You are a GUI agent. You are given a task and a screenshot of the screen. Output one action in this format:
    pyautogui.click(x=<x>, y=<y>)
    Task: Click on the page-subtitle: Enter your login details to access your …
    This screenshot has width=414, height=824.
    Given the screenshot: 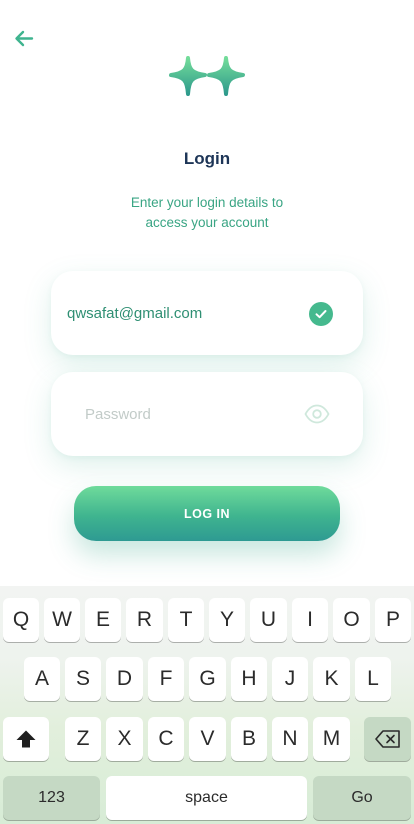 What is the action you would take?
    pyautogui.click(x=207, y=213)
    